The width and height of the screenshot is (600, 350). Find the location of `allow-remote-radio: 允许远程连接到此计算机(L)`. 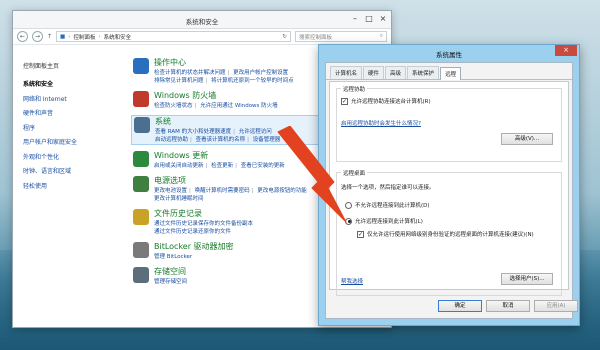

allow-remote-radio: 允许远程连接到此计算机(L) is located at coordinates (384, 221).